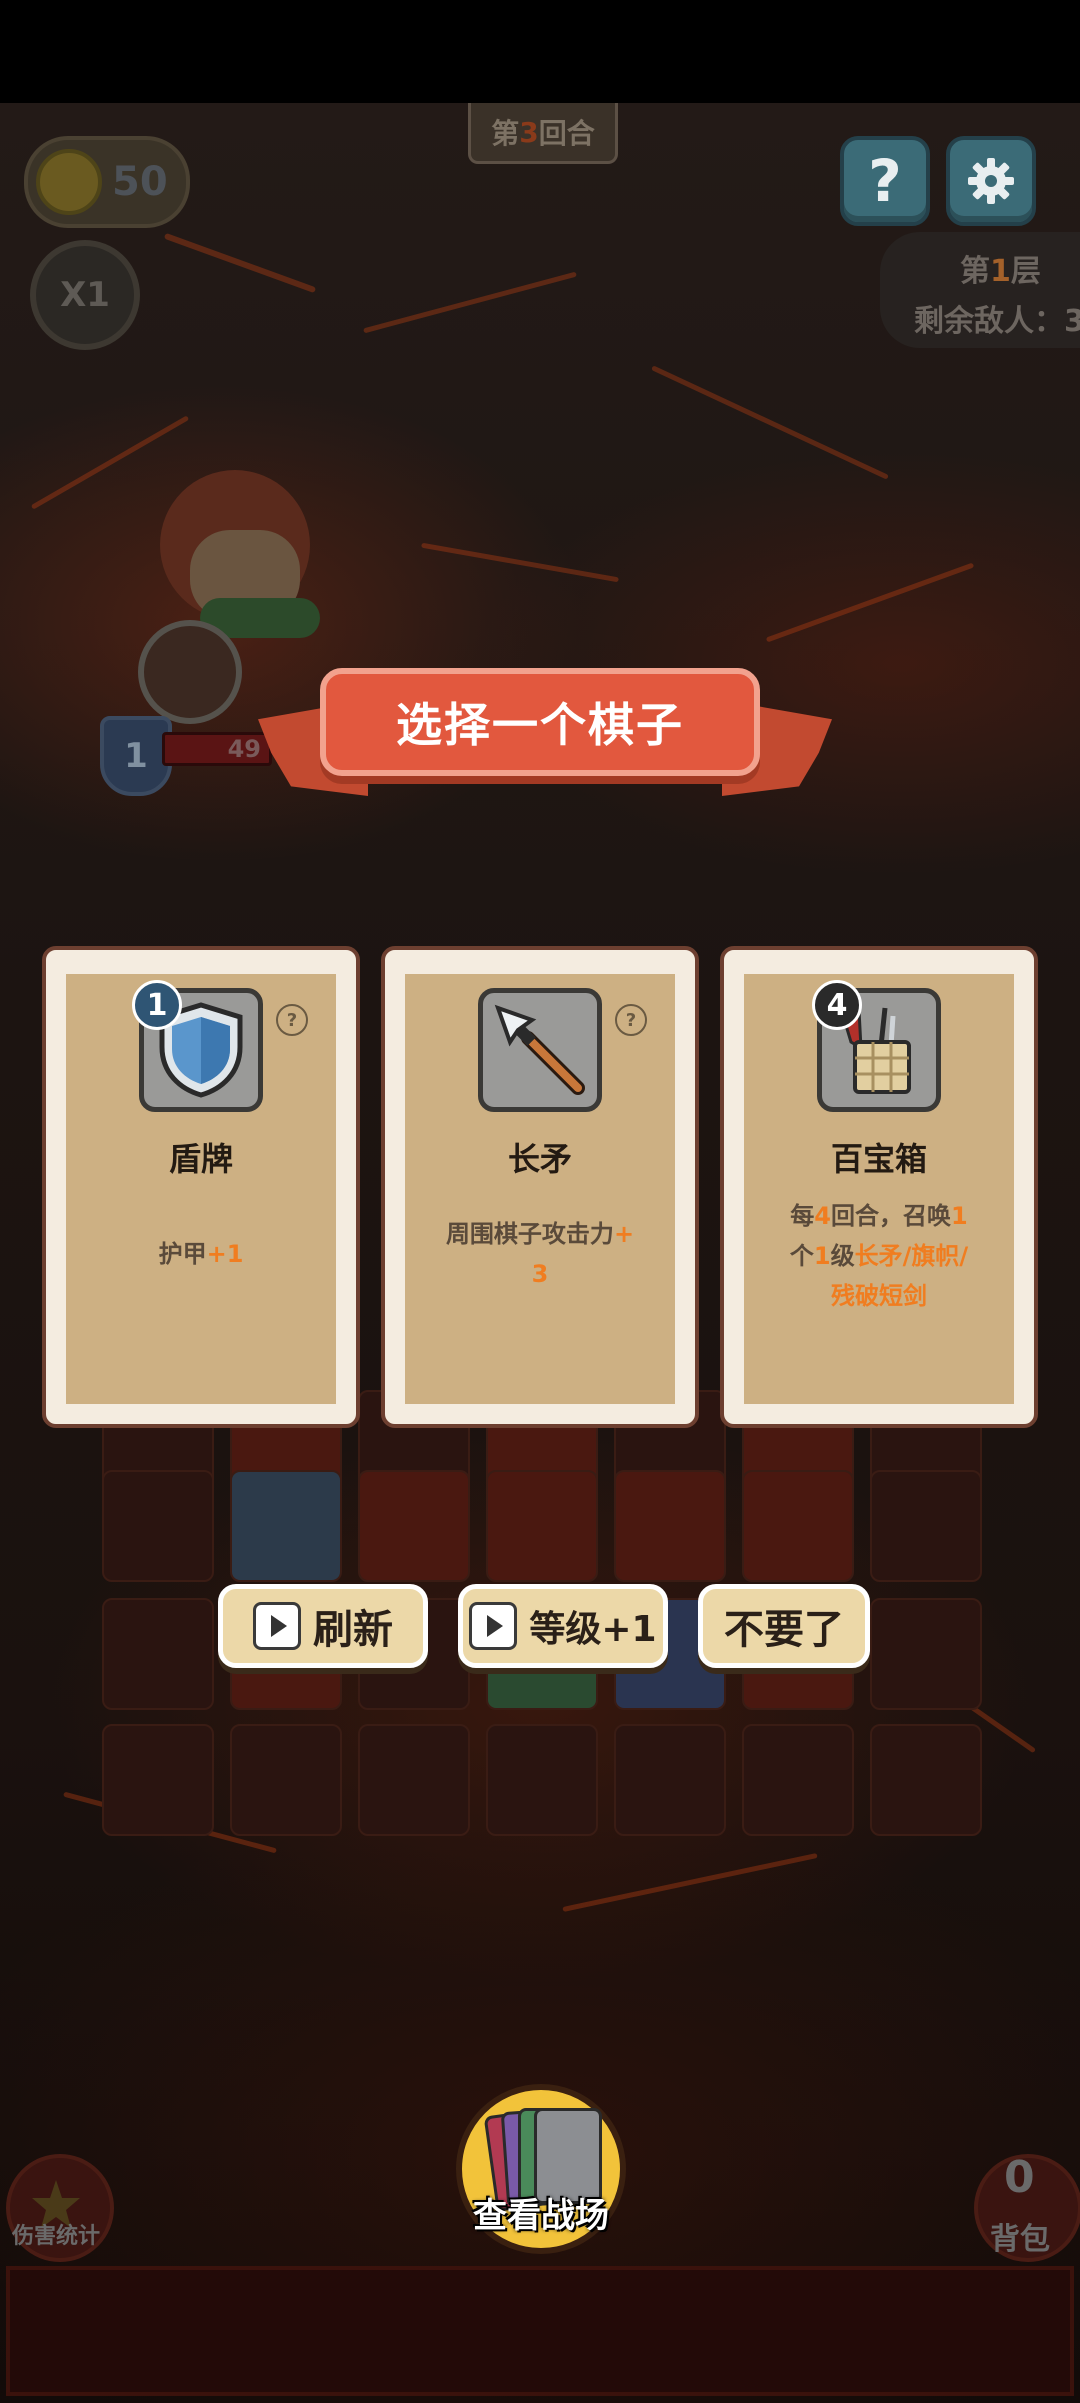  I want to click on desc-highlight: +1, so click(225, 1254).